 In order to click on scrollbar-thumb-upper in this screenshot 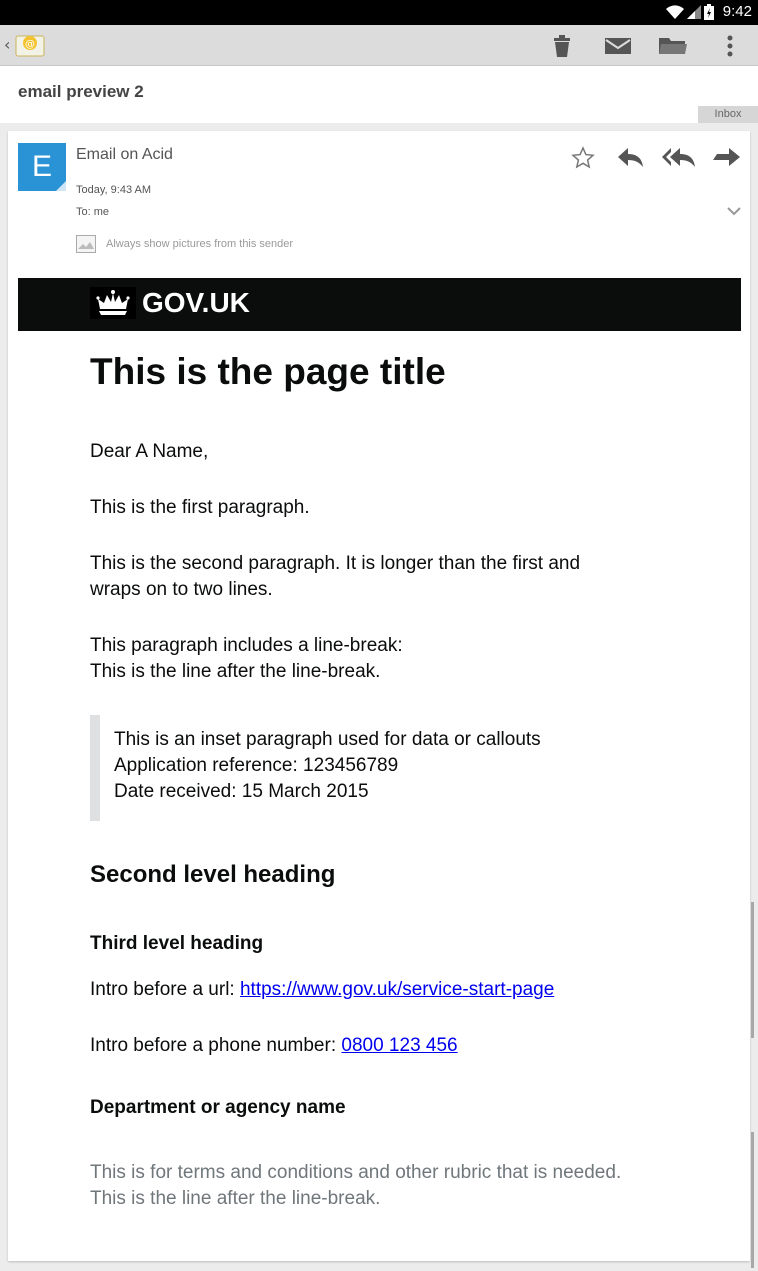, I will do `click(752, 970)`.